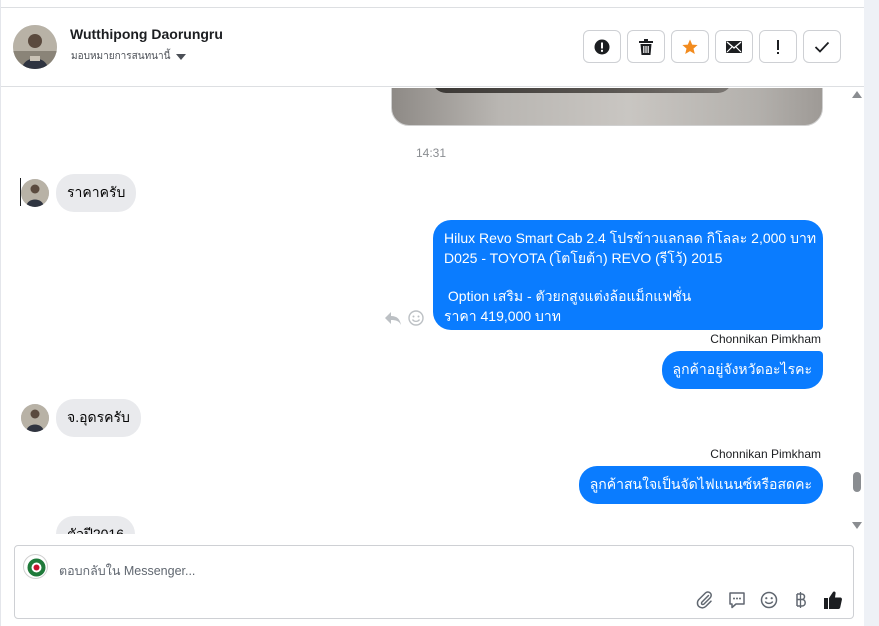 This screenshot has width=879, height=626. What do you see at coordinates (857, 525) in the screenshot?
I see `scroll-down-arrow-icon` at bounding box center [857, 525].